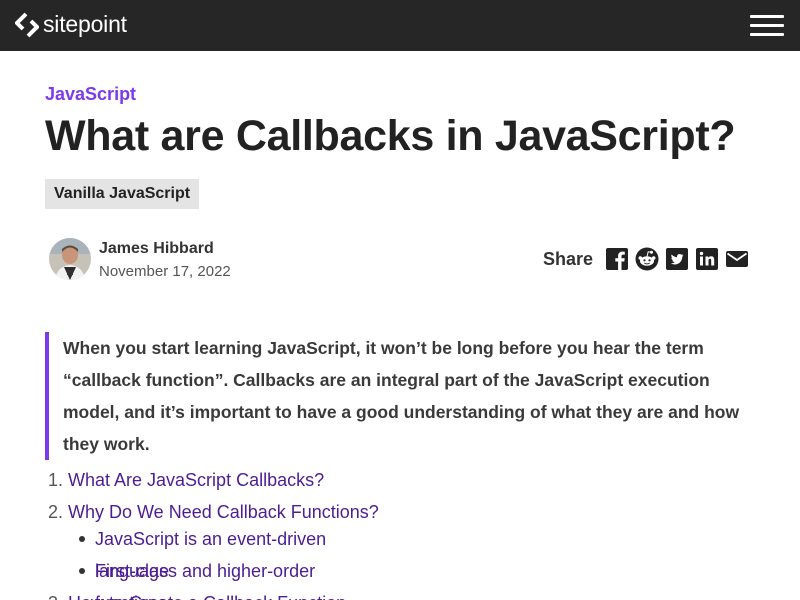 Image resolution: width=800 pixels, height=600 pixels. I want to click on author-avatar, so click(70, 259).